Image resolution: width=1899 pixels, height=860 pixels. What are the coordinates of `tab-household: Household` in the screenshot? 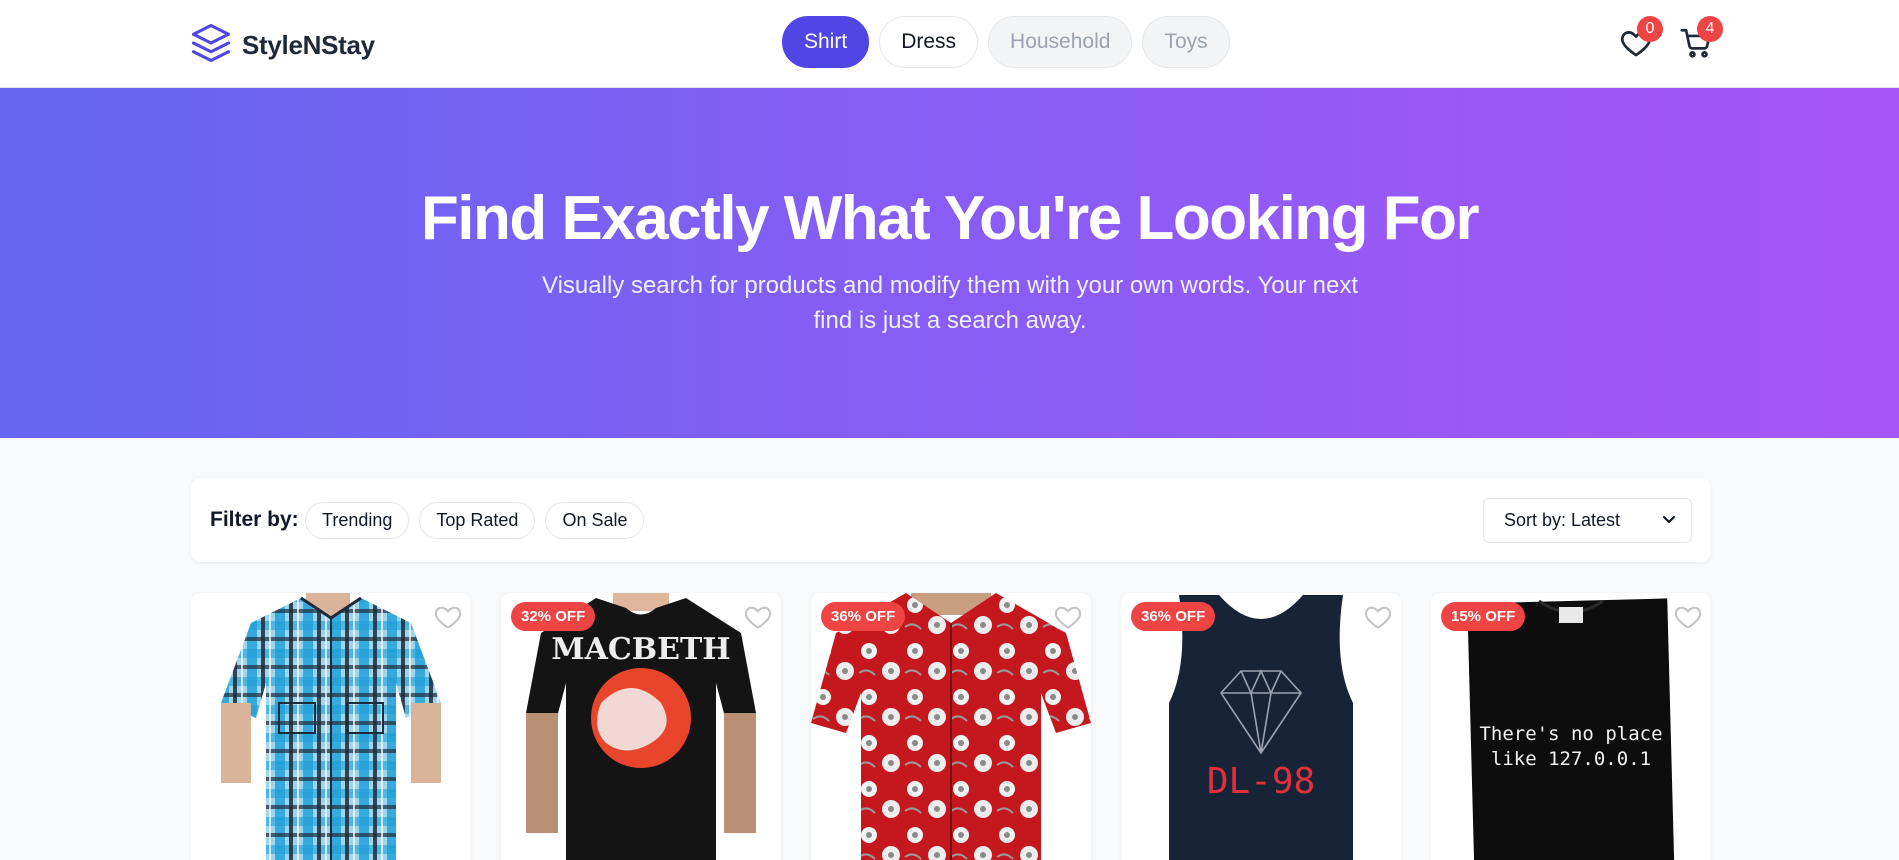 It's located at (1060, 42).